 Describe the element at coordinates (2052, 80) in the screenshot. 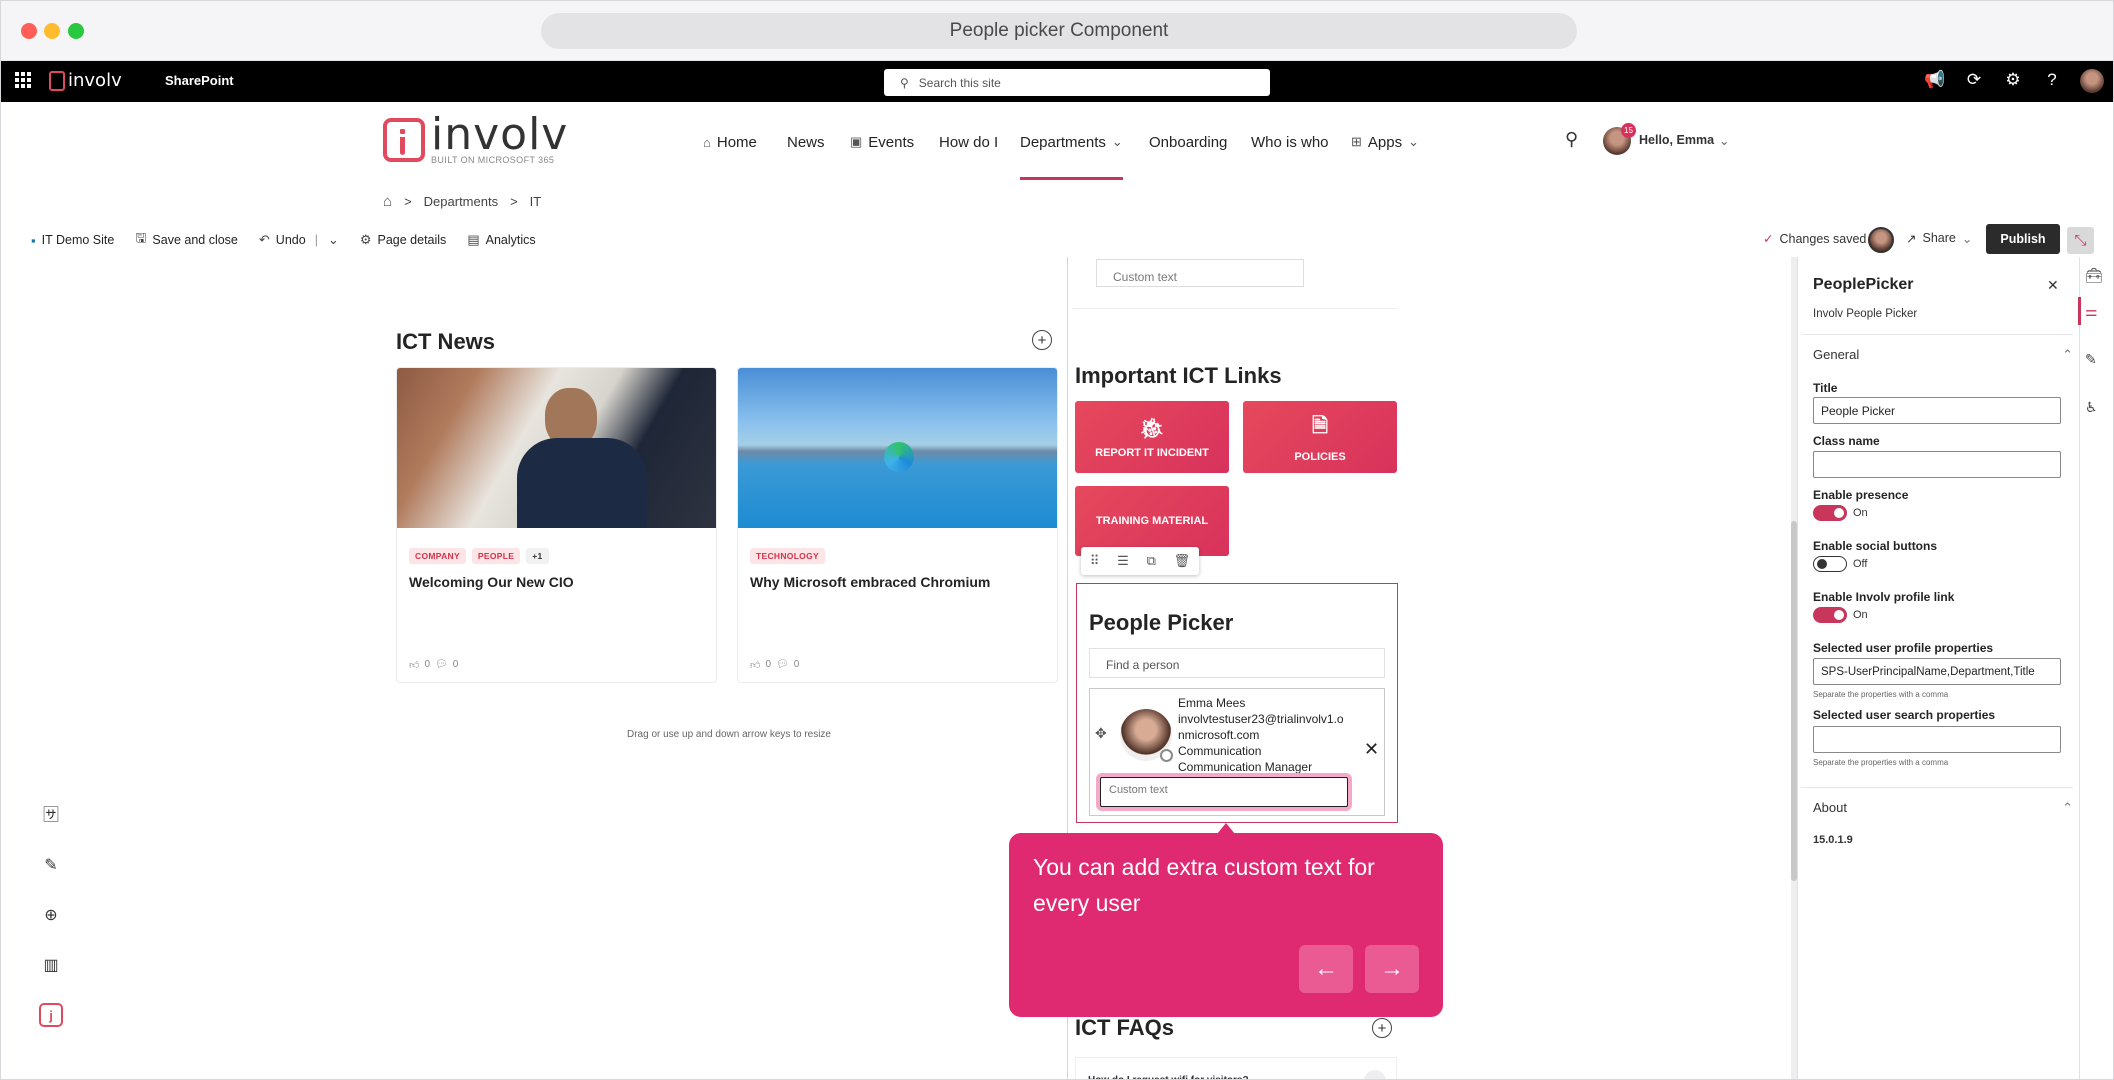

I see `help-icon: ?` at that location.